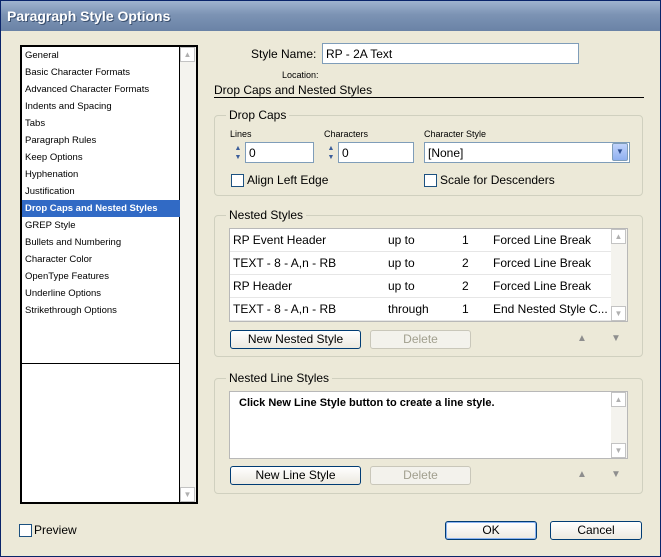 Image resolution: width=661 pixels, height=557 pixels. Describe the element at coordinates (101, 363) in the screenshot. I see `list-end-divider` at that location.